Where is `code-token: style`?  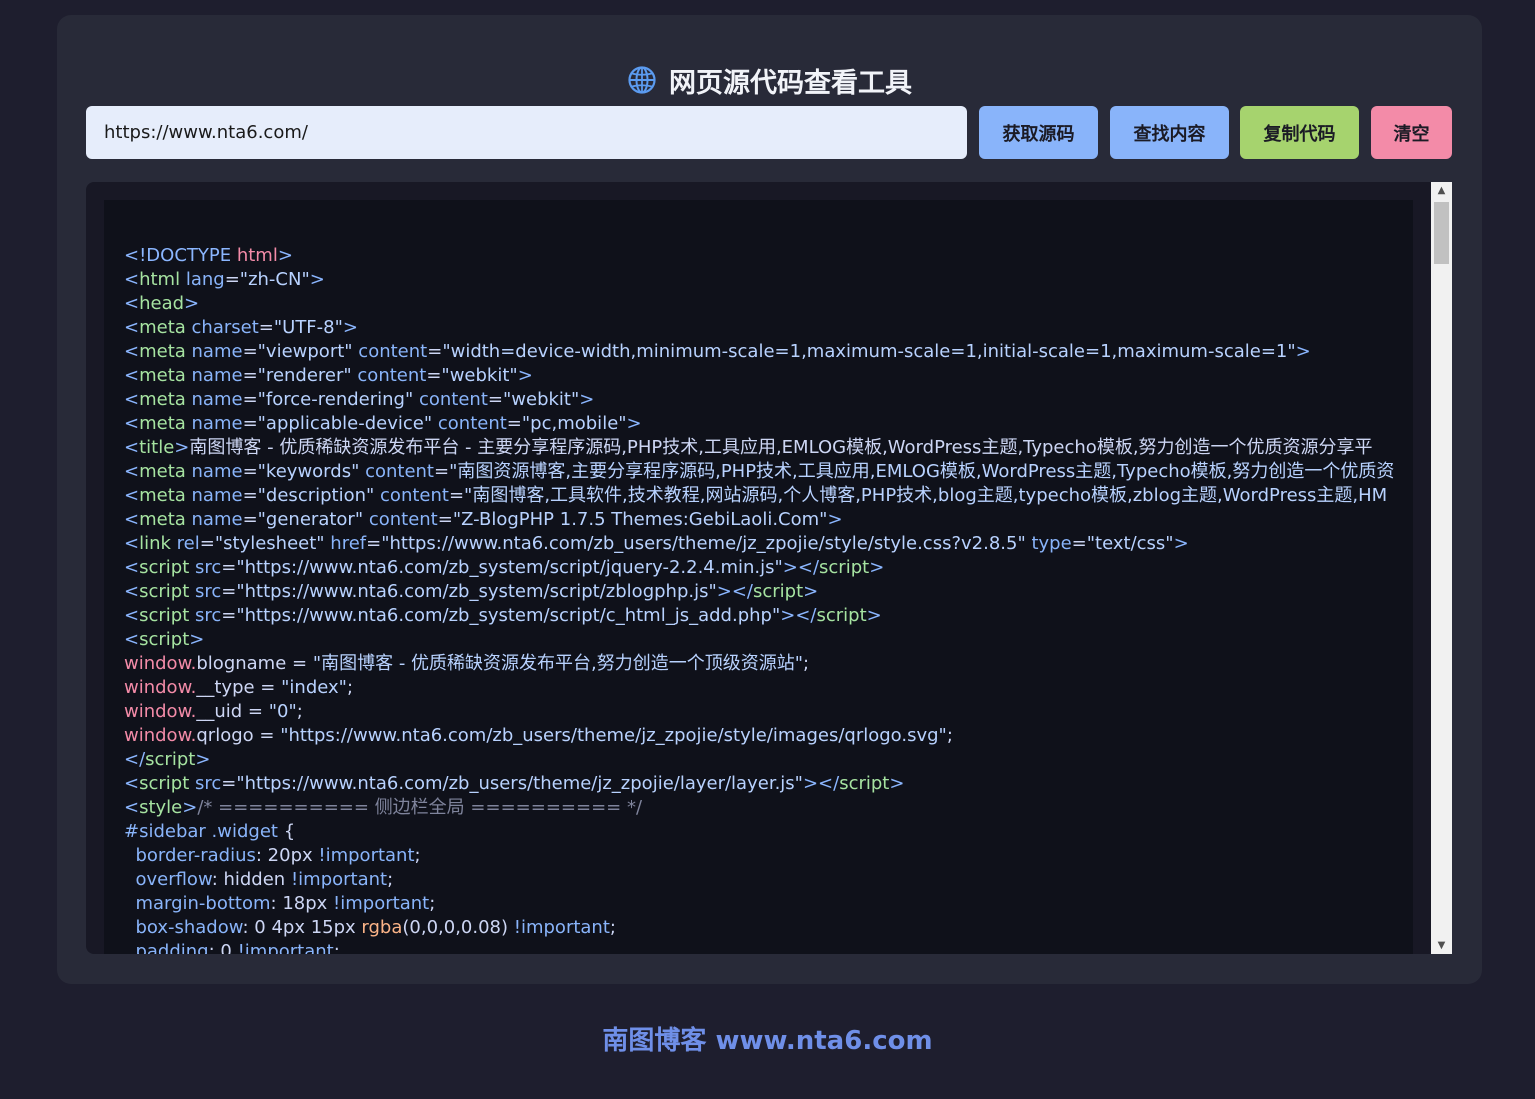
code-token: style is located at coordinates (161, 807).